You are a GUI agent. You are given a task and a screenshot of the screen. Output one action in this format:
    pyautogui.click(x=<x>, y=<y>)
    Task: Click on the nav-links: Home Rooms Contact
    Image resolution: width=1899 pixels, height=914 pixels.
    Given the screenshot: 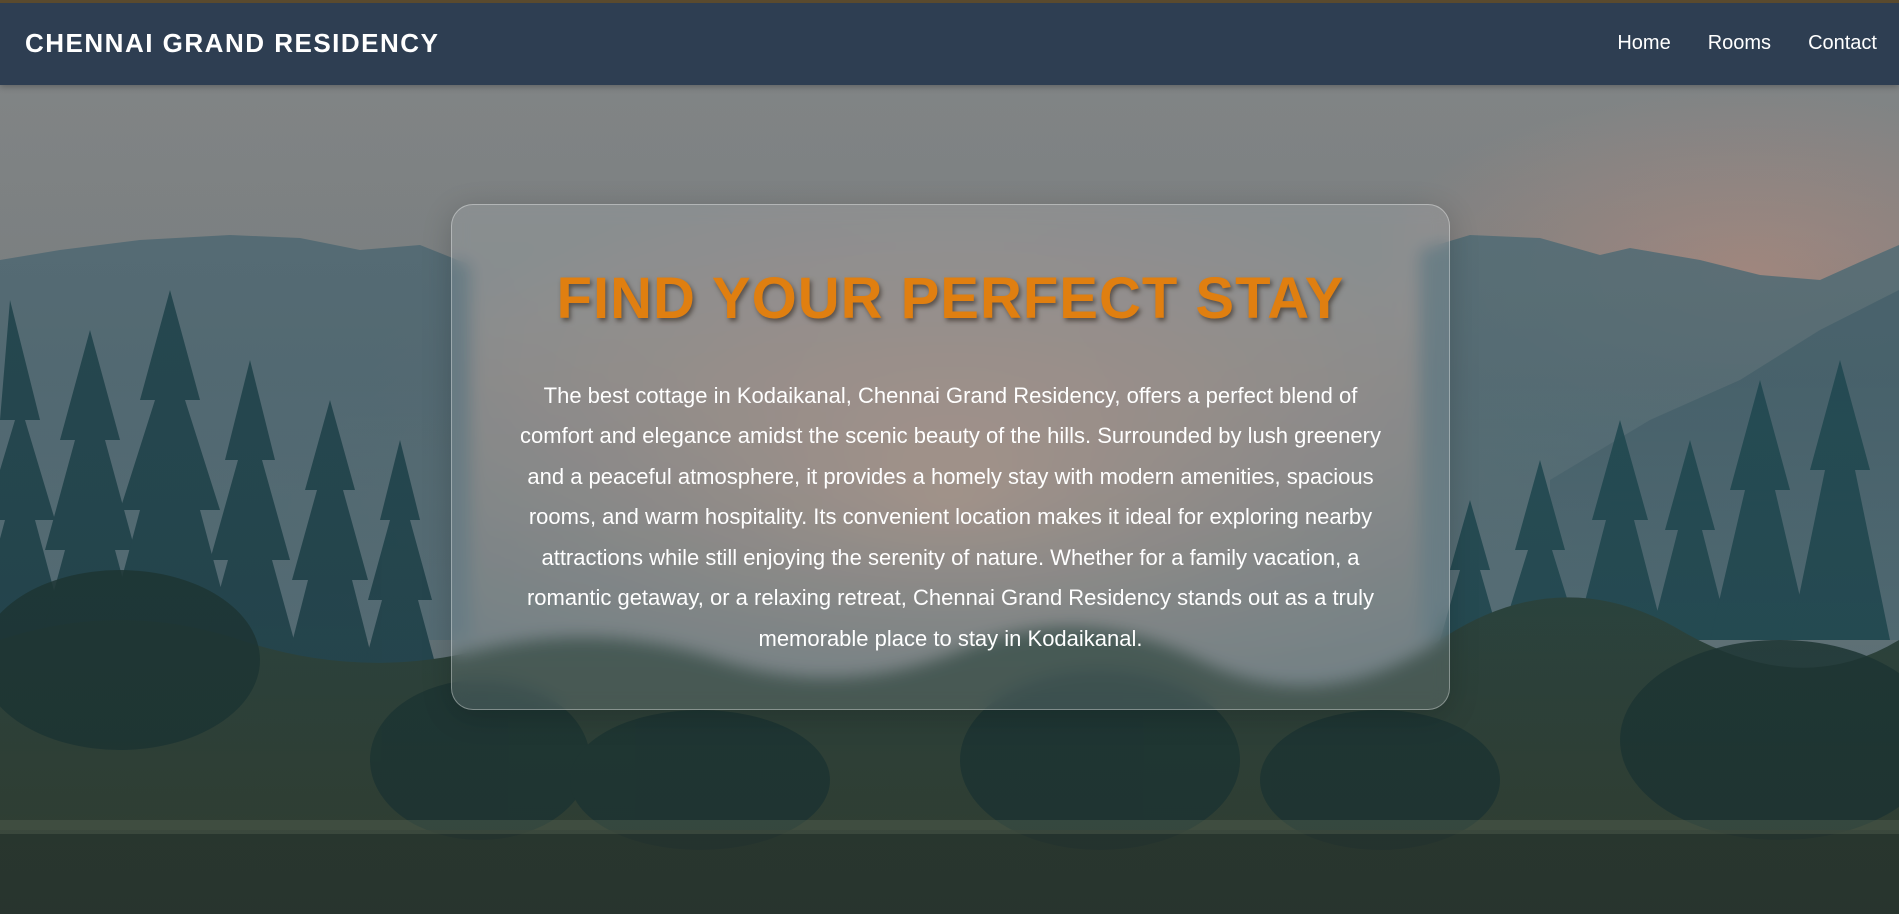 What is the action you would take?
    pyautogui.click(x=1728, y=43)
    